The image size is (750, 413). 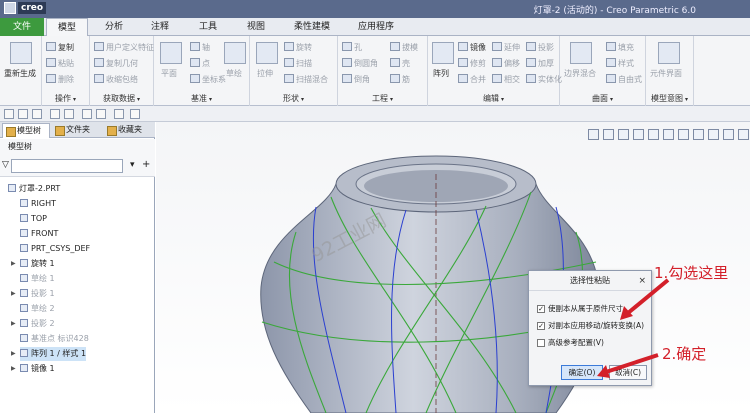 I want to click on close-window-icon, so click(x=119, y=114).